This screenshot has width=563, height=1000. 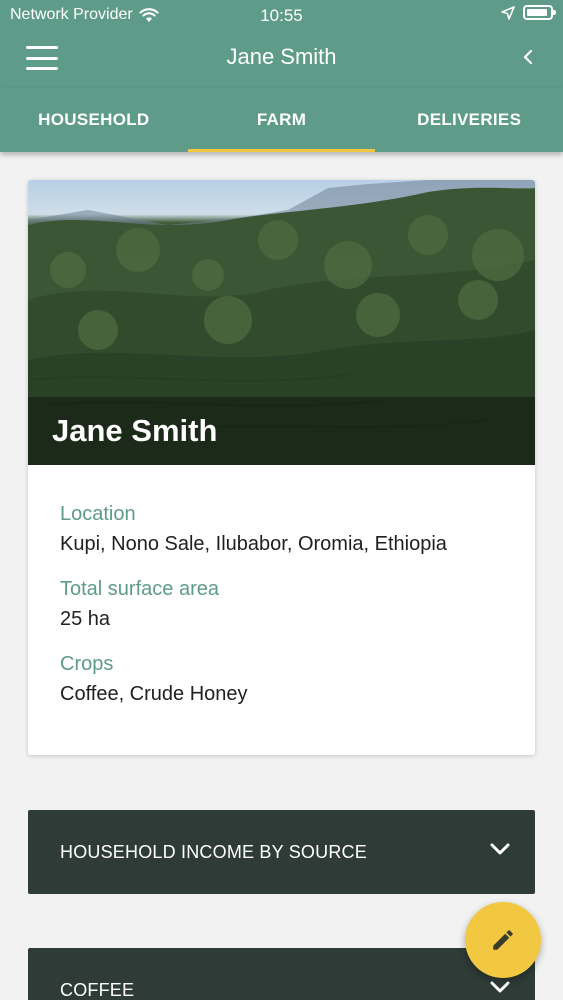 I want to click on farm-owner-name: Jane Smith, so click(x=135, y=430).